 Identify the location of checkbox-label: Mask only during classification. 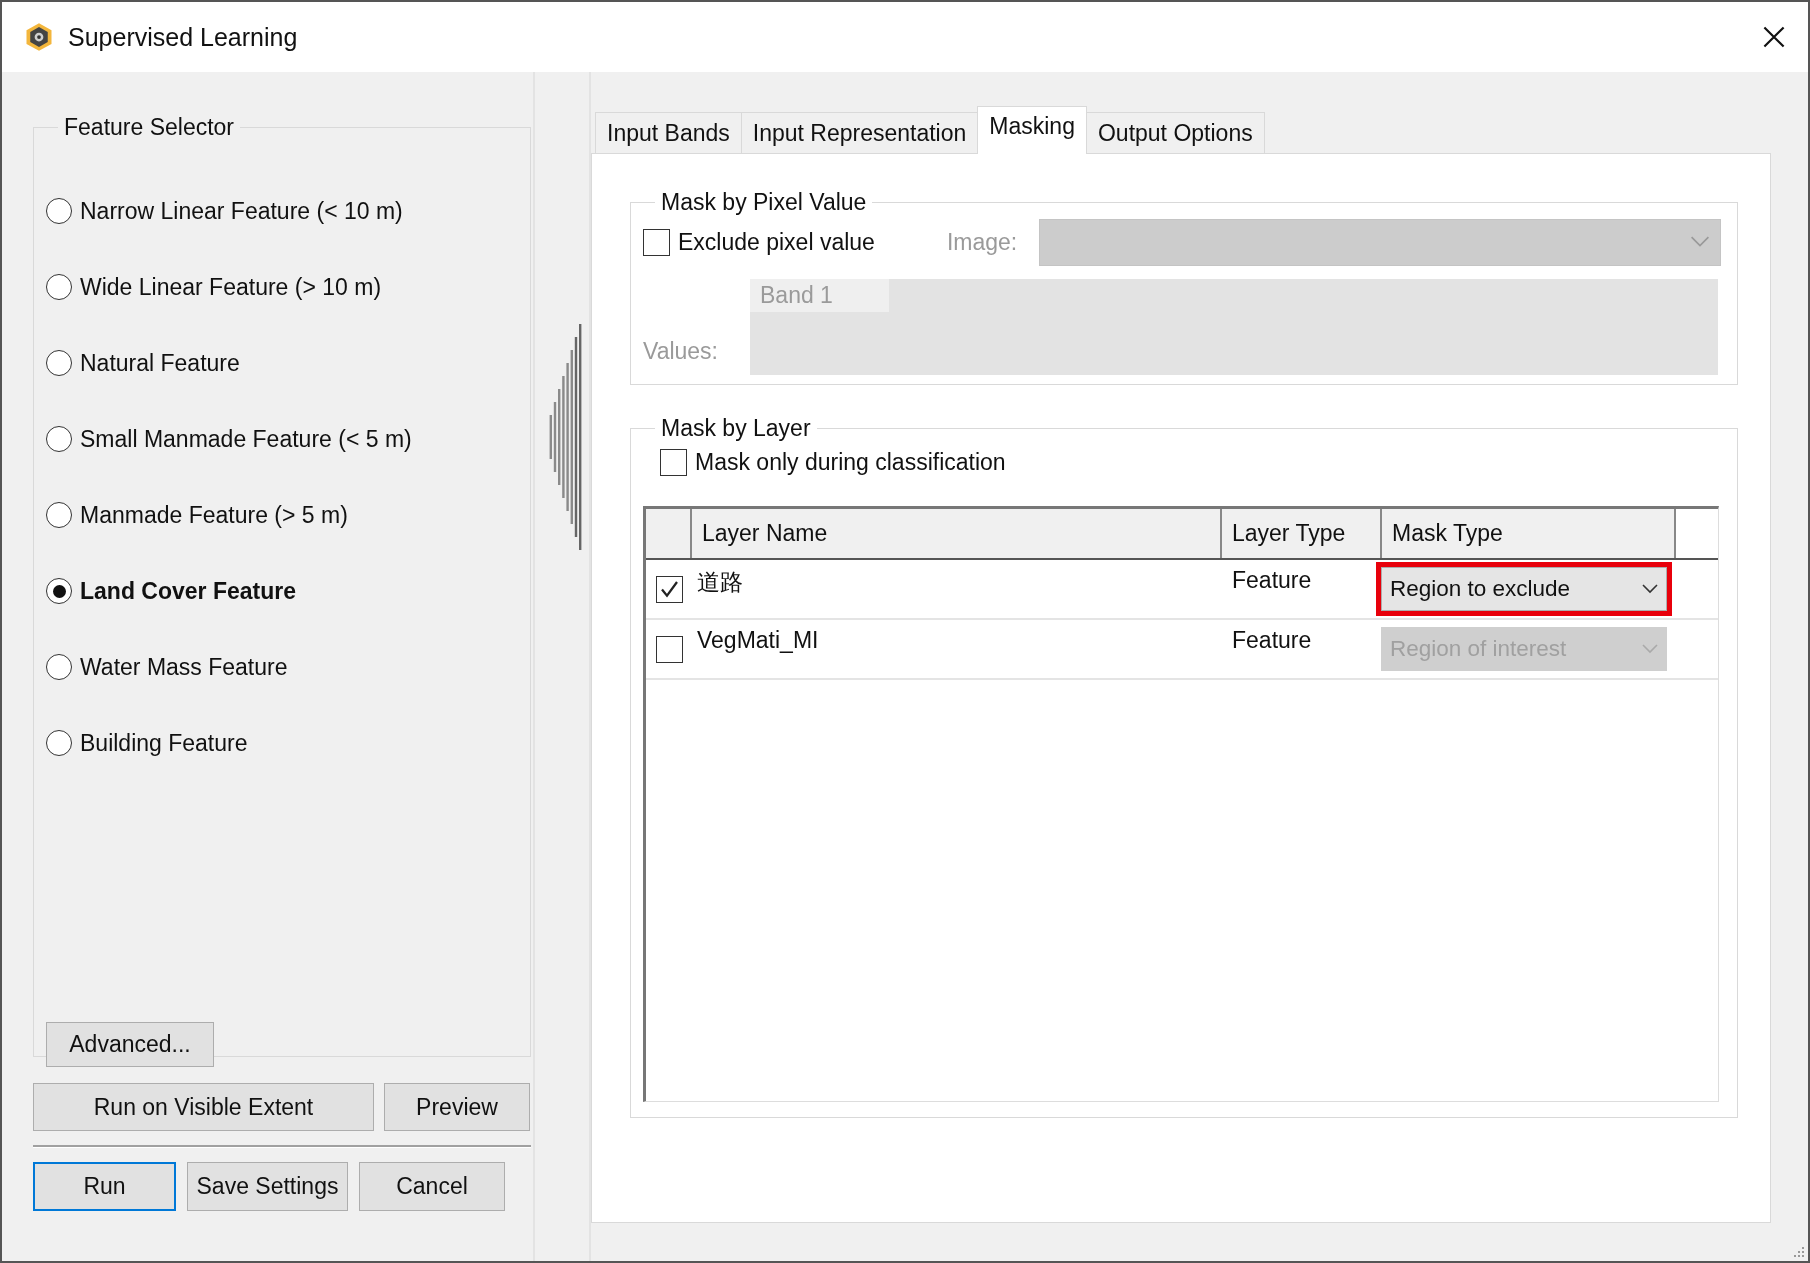
(850, 462).